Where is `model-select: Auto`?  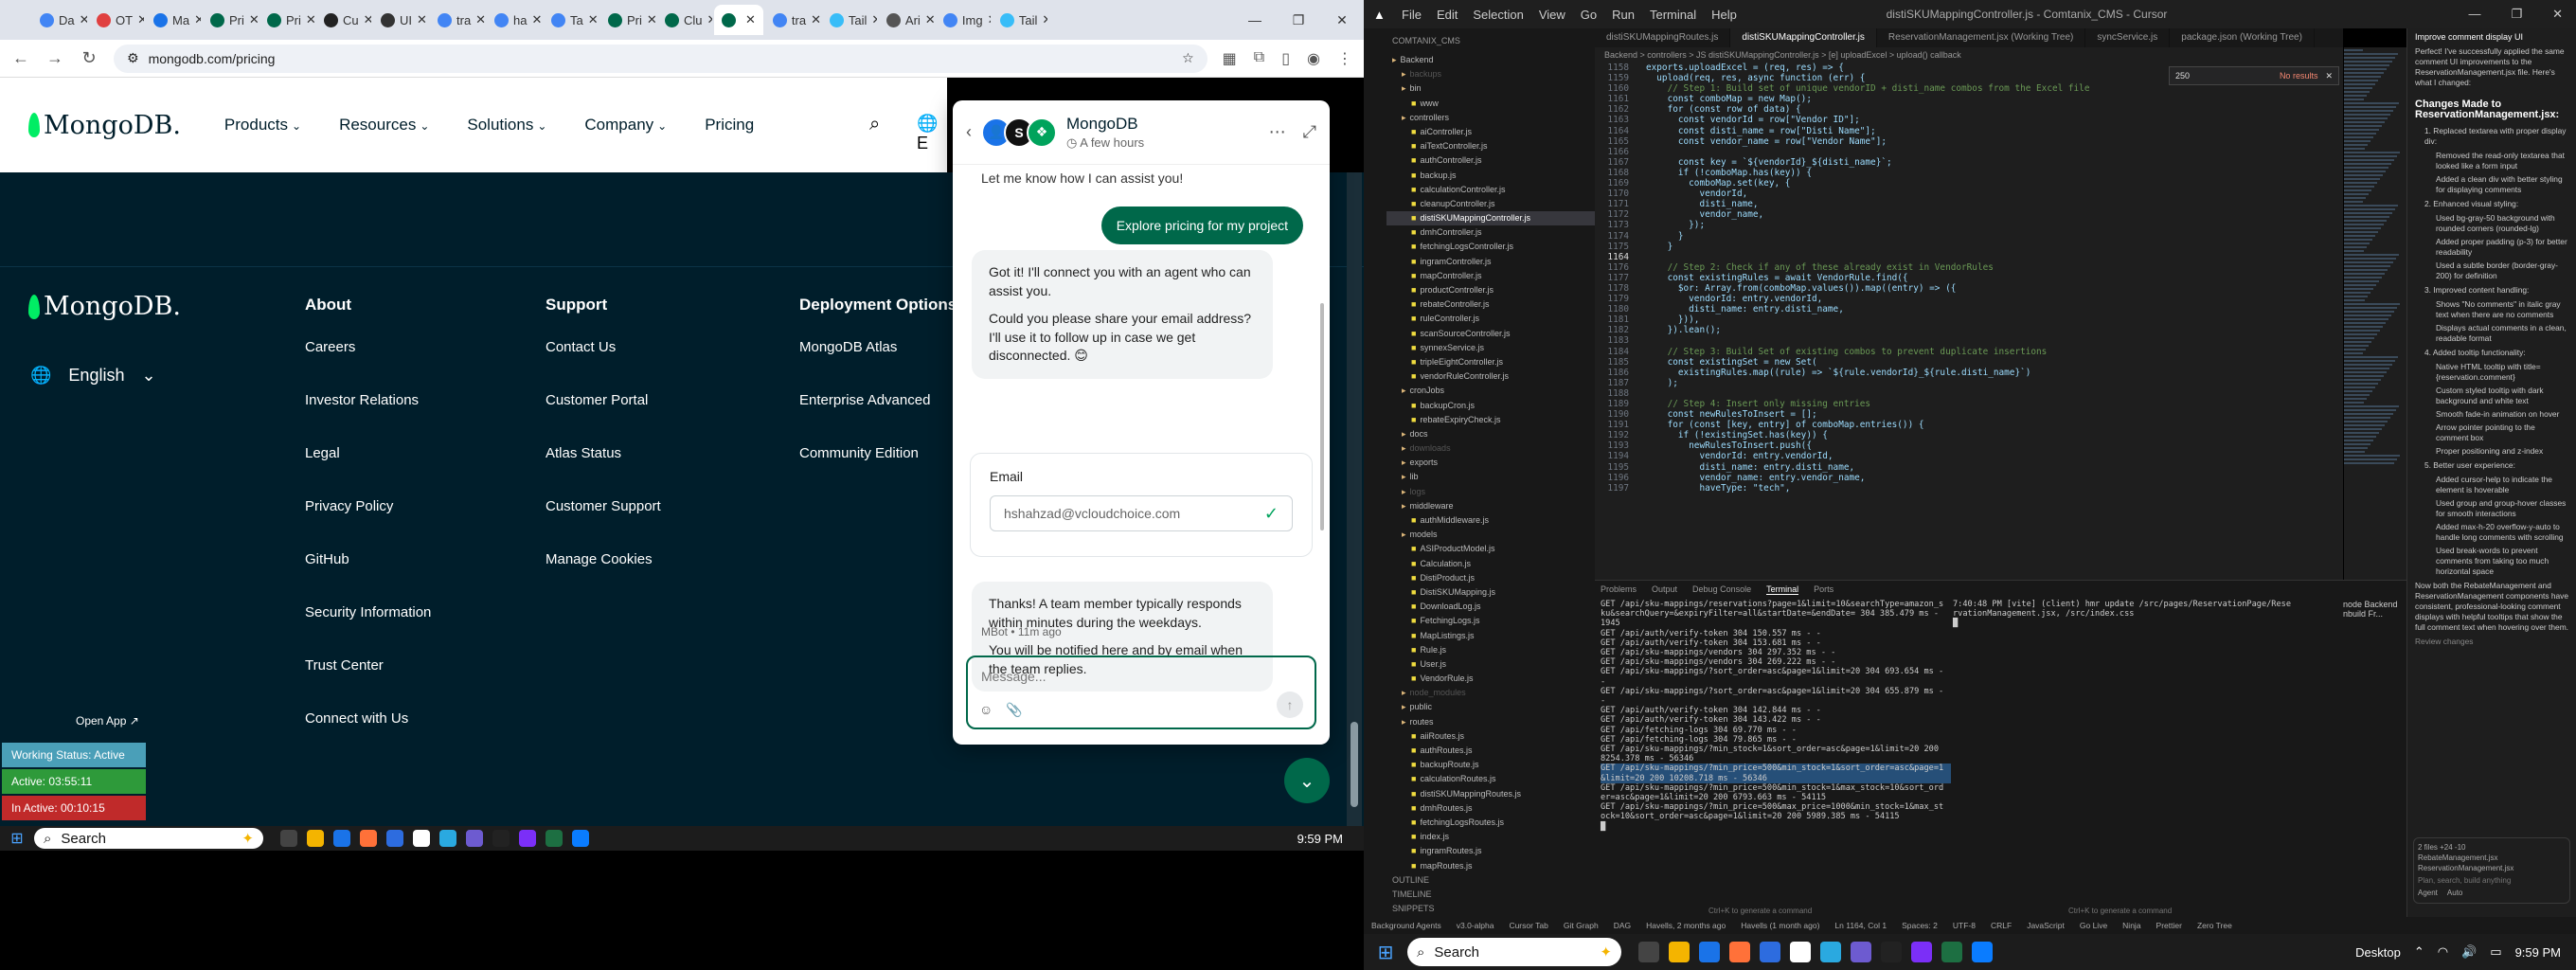
model-select: Auto is located at coordinates (2454, 893).